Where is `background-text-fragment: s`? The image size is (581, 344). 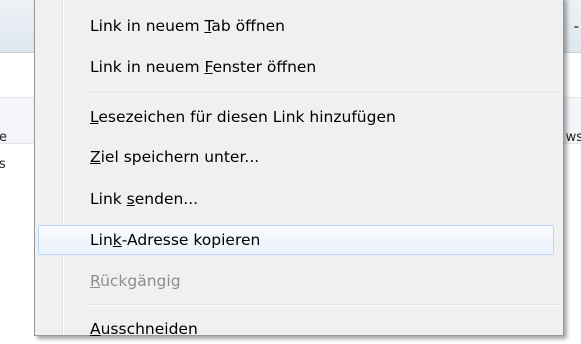 background-text-fragment: s is located at coordinates (3, 164).